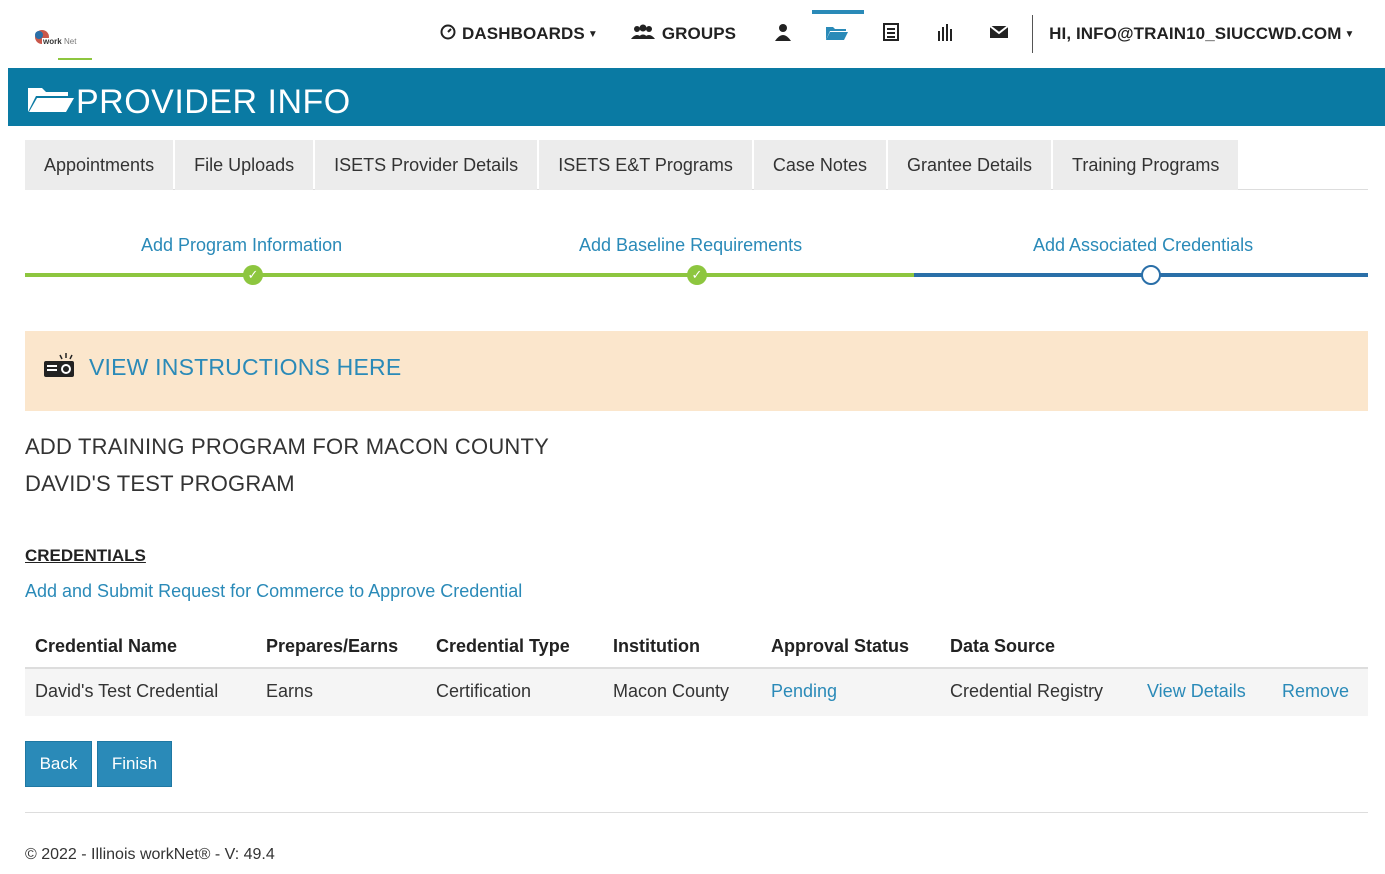 This screenshot has height=874, width=1385. Describe the element at coordinates (51, 101) in the screenshot. I see `open-folder-icon` at that location.